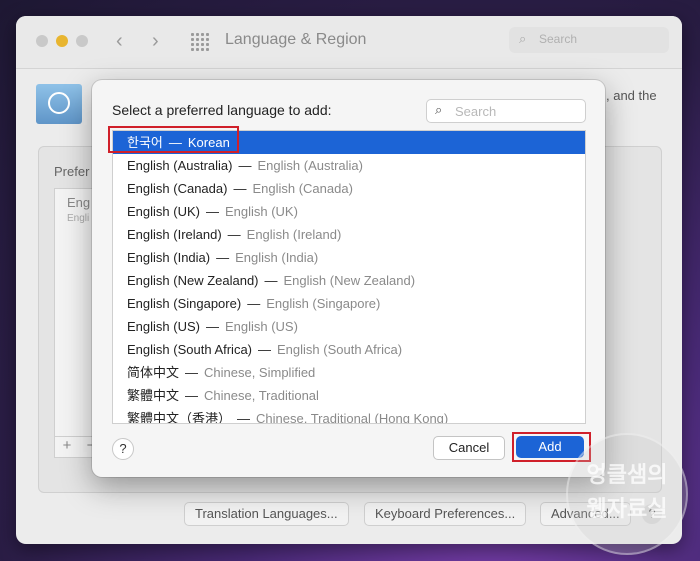  Describe the element at coordinates (349, 326) in the screenshot. I see `language-list-item: English (US) — English (US)` at that location.